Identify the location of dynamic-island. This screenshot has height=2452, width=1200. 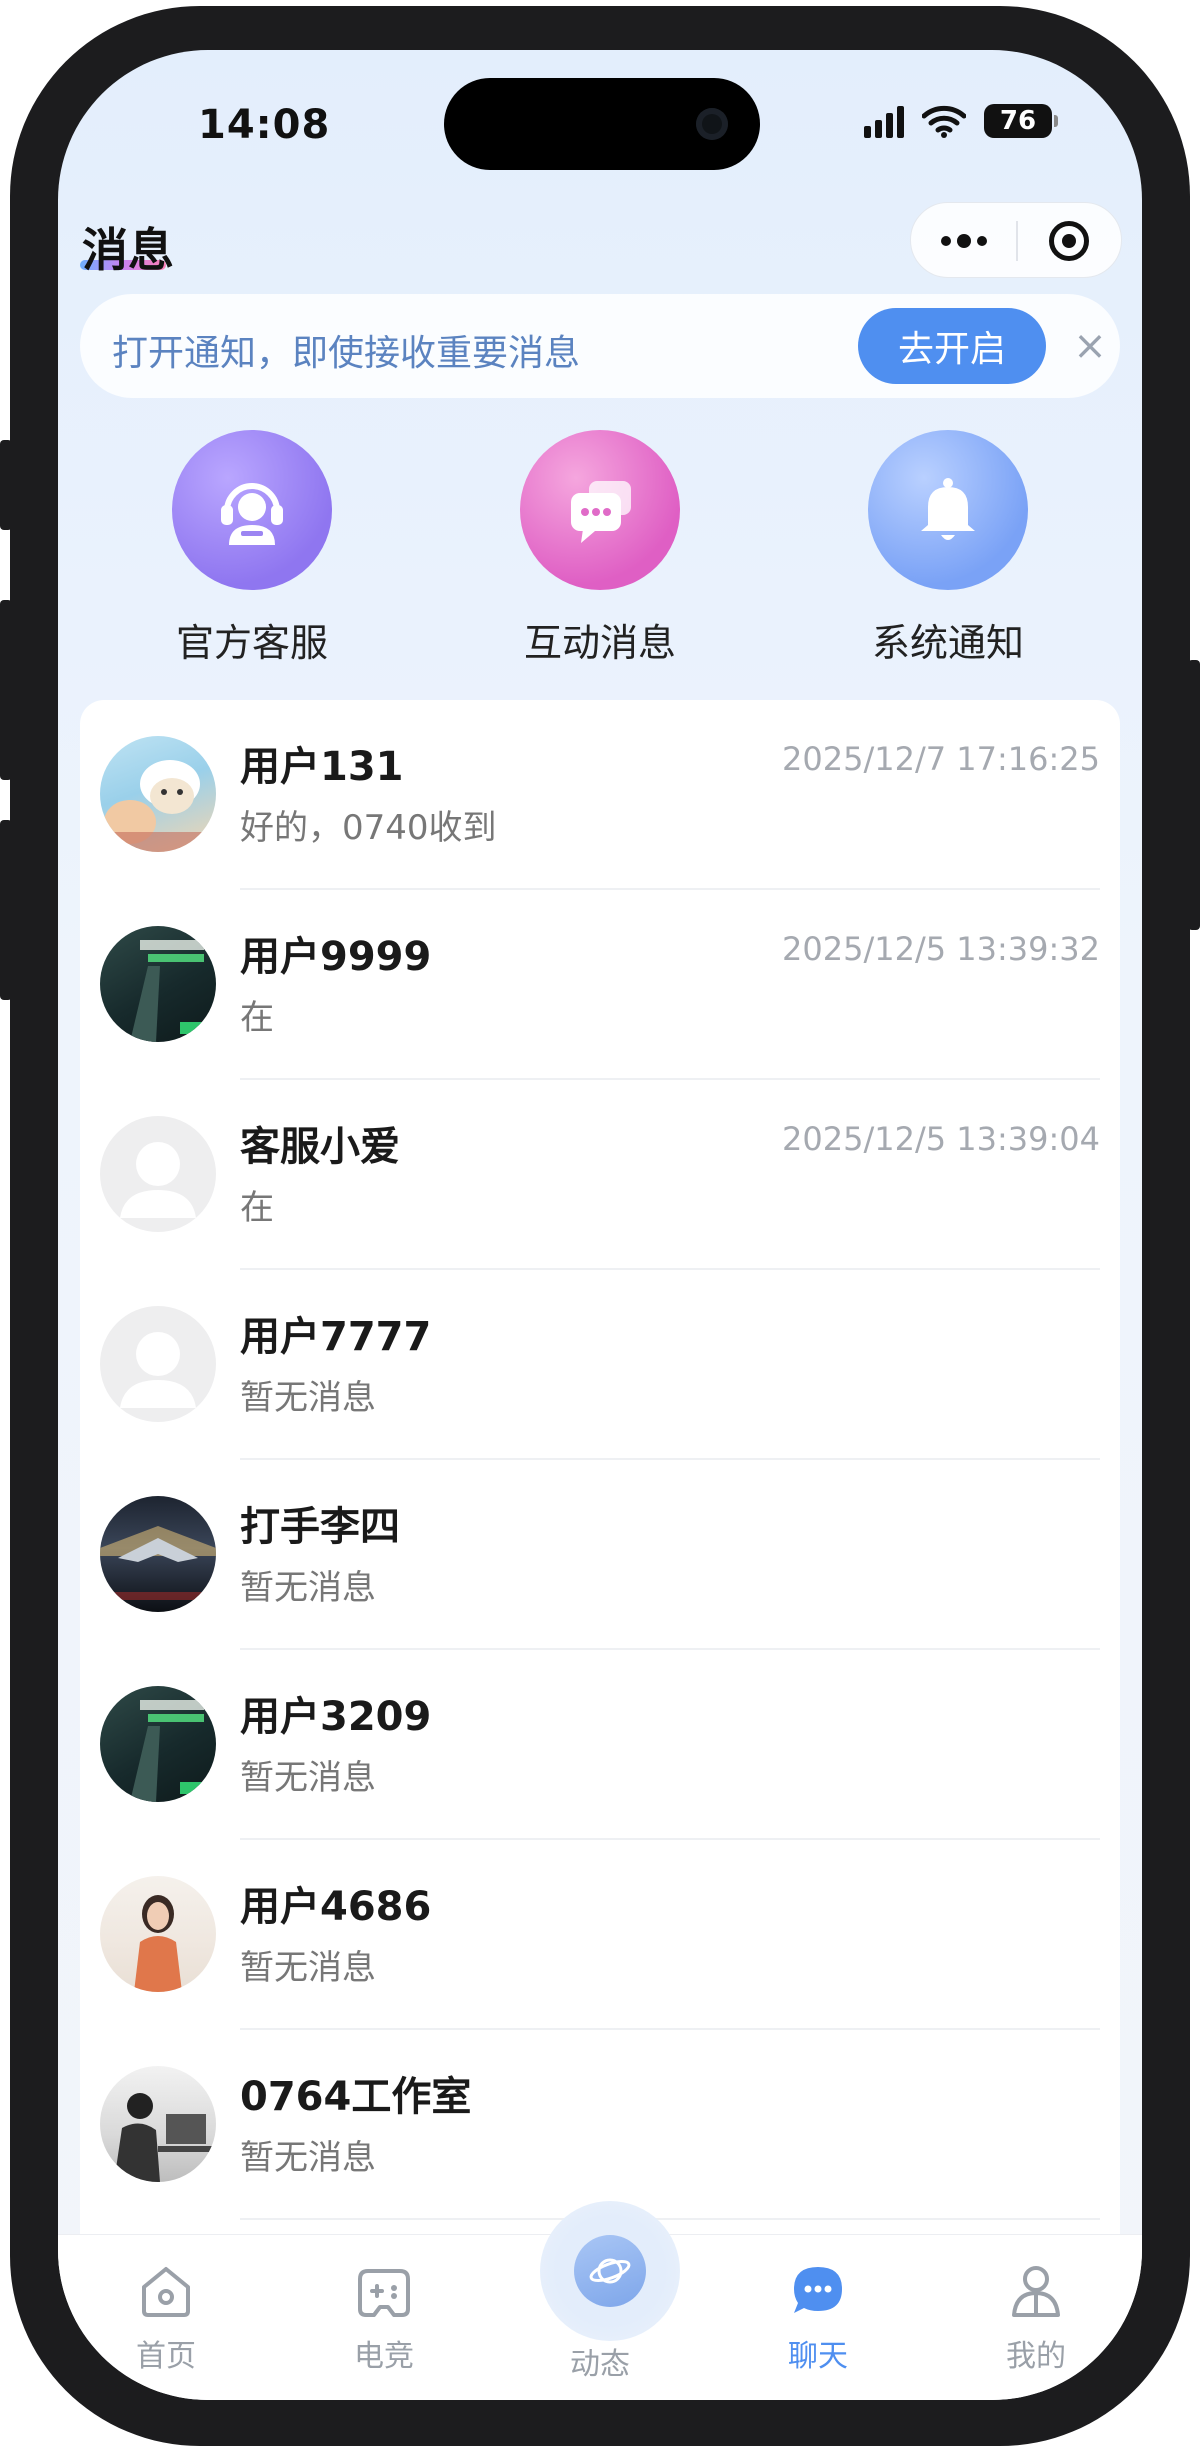
(602, 124).